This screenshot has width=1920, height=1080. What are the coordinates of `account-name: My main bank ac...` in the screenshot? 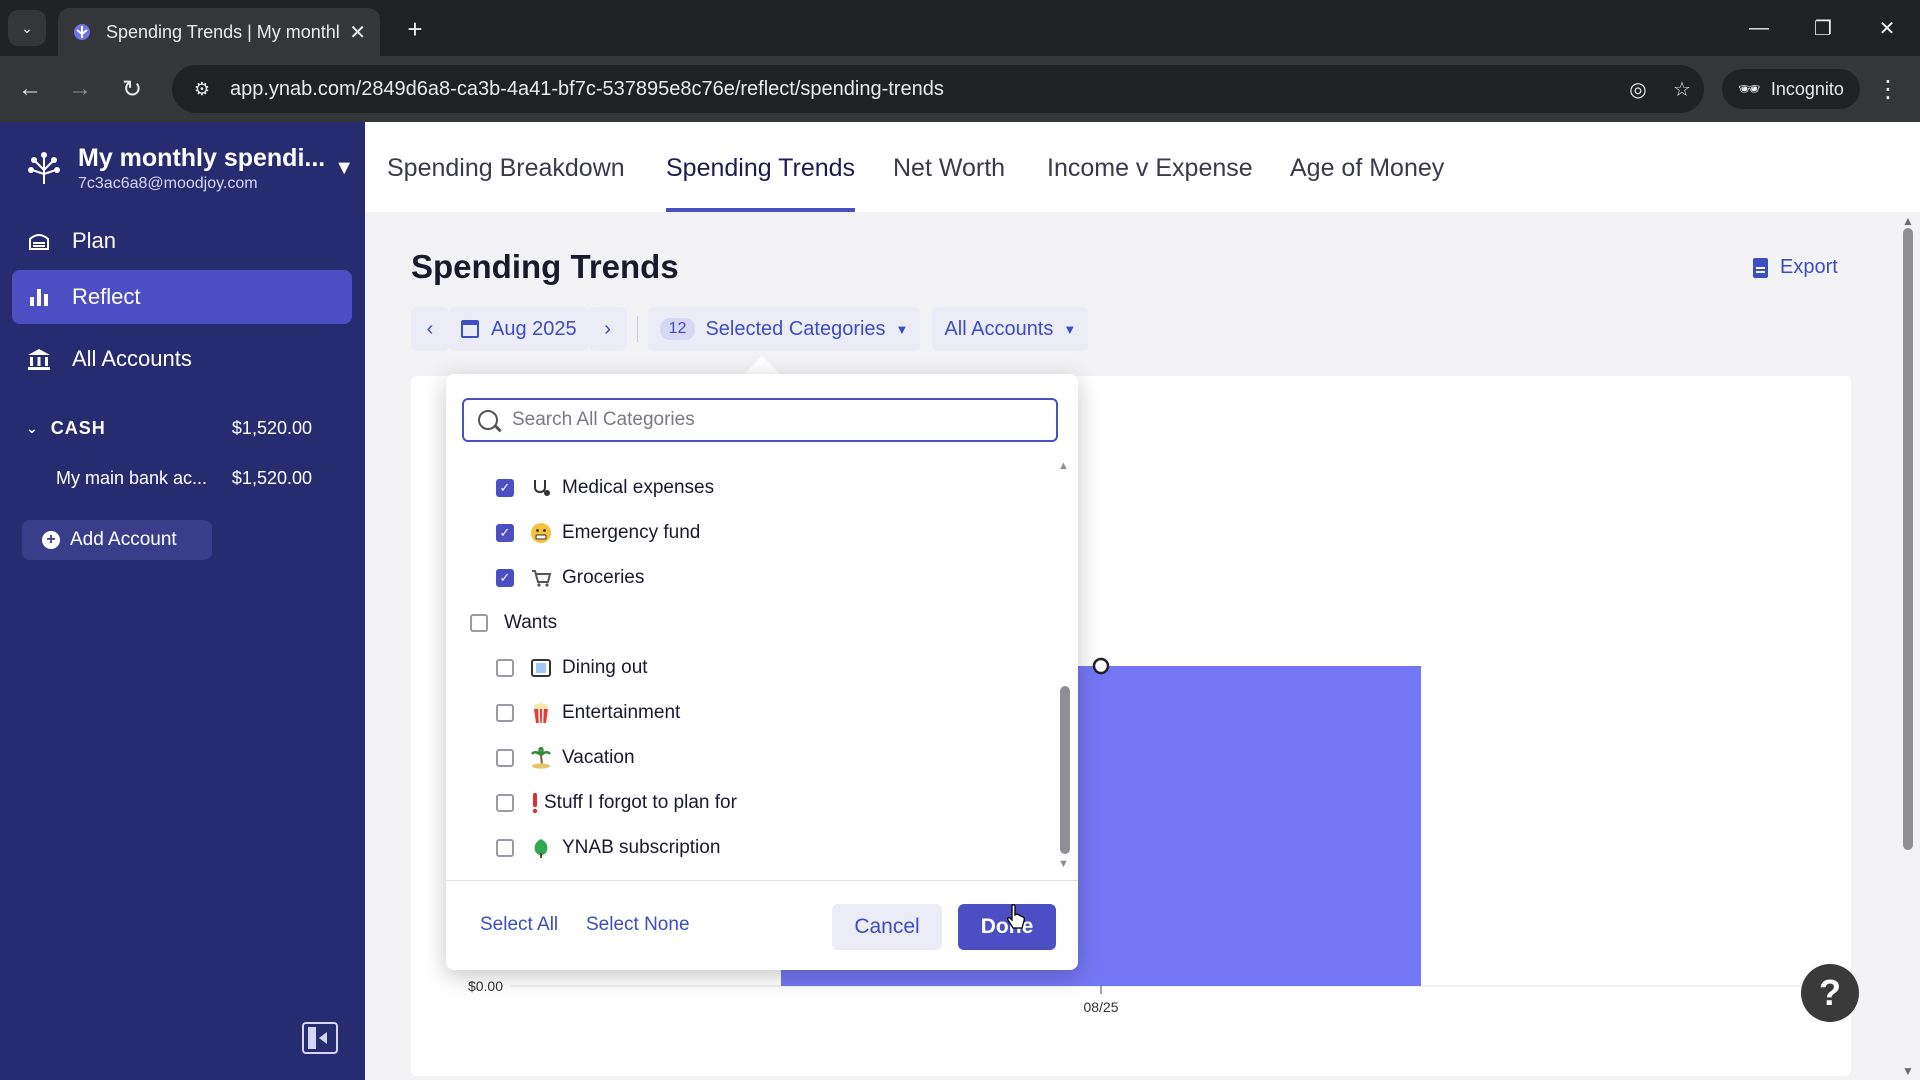 It's located at (132, 478).